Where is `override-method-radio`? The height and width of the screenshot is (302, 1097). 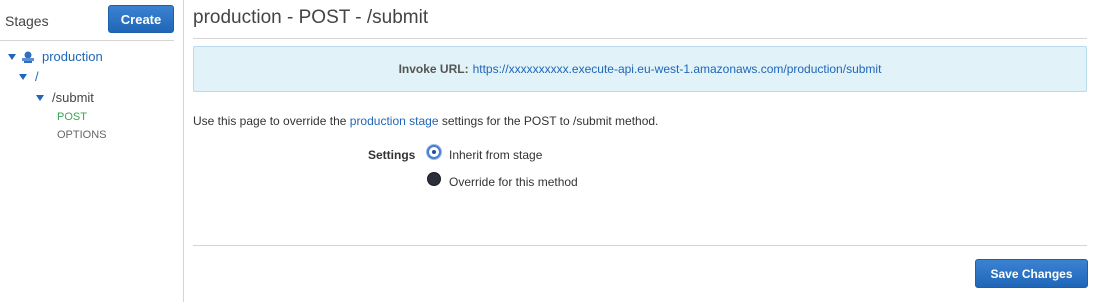 override-method-radio is located at coordinates (434, 179).